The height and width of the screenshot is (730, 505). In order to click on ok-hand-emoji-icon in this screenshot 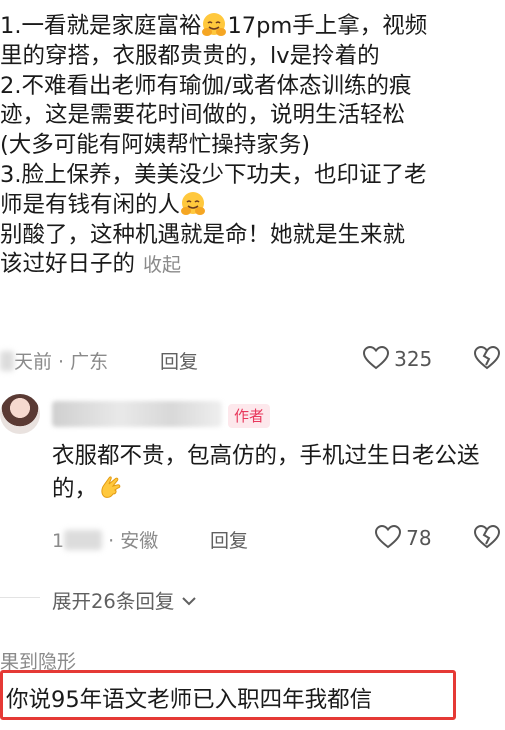, I will do `click(111, 487)`.